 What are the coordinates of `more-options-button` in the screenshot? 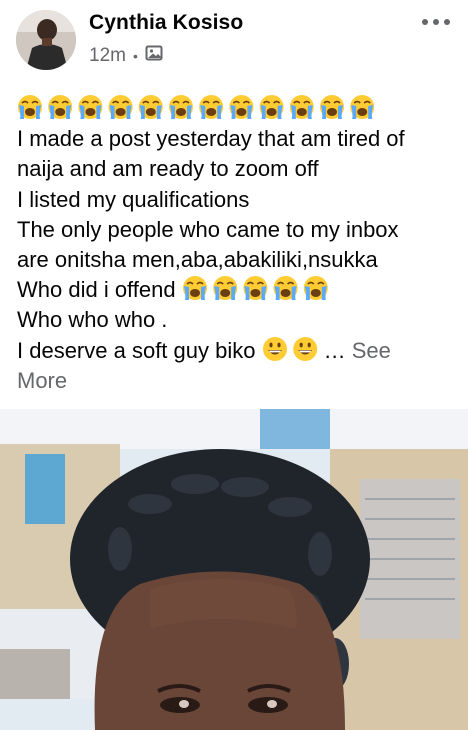 It's located at (436, 22).